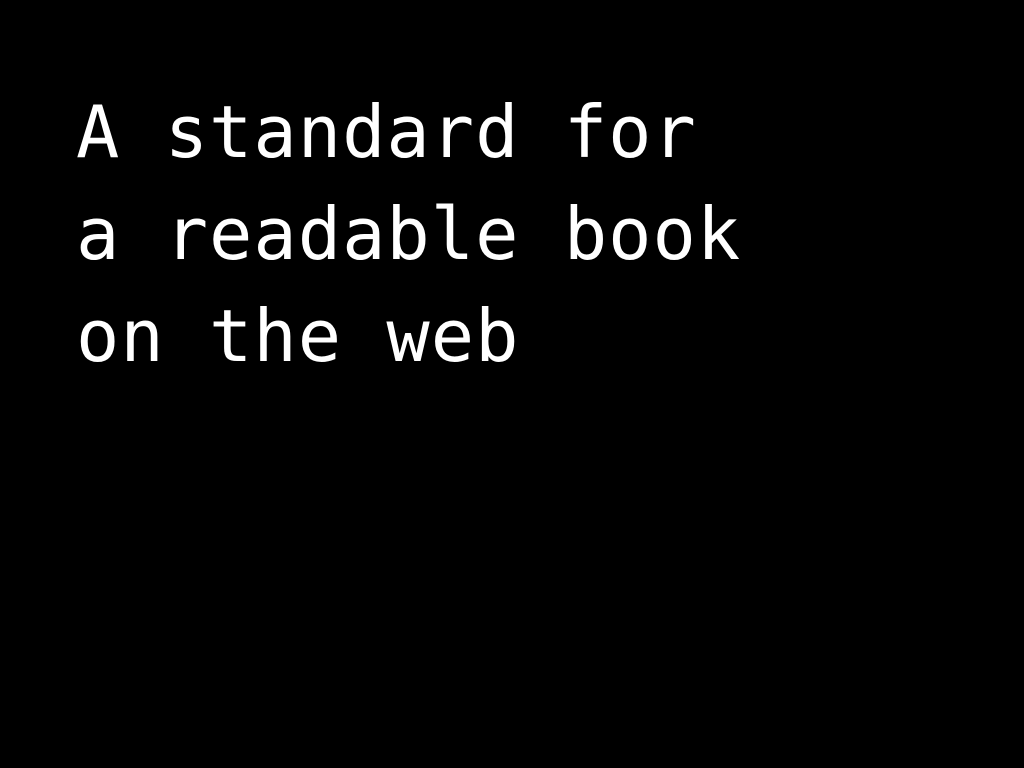  What do you see at coordinates (298, 336) in the screenshot?
I see `headline-line-3: on the web` at bounding box center [298, 336].